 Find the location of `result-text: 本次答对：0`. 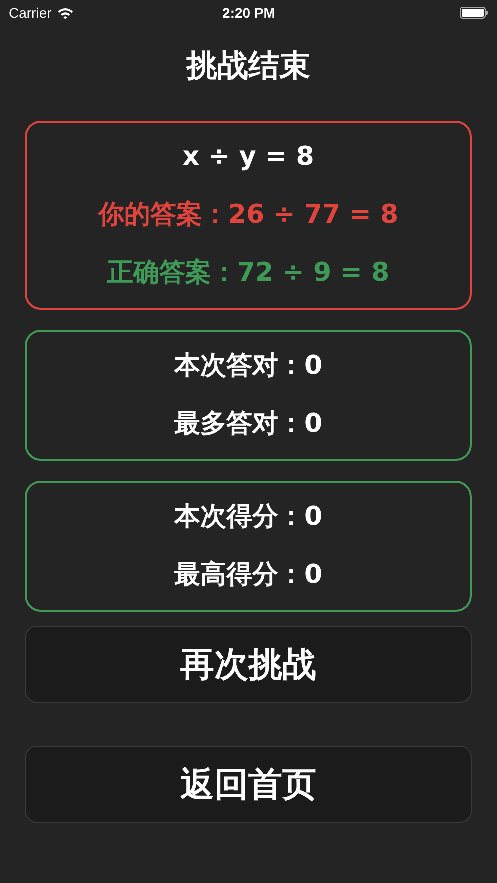

result-text: 本次答对：0 is located at coordinates (248, 366).